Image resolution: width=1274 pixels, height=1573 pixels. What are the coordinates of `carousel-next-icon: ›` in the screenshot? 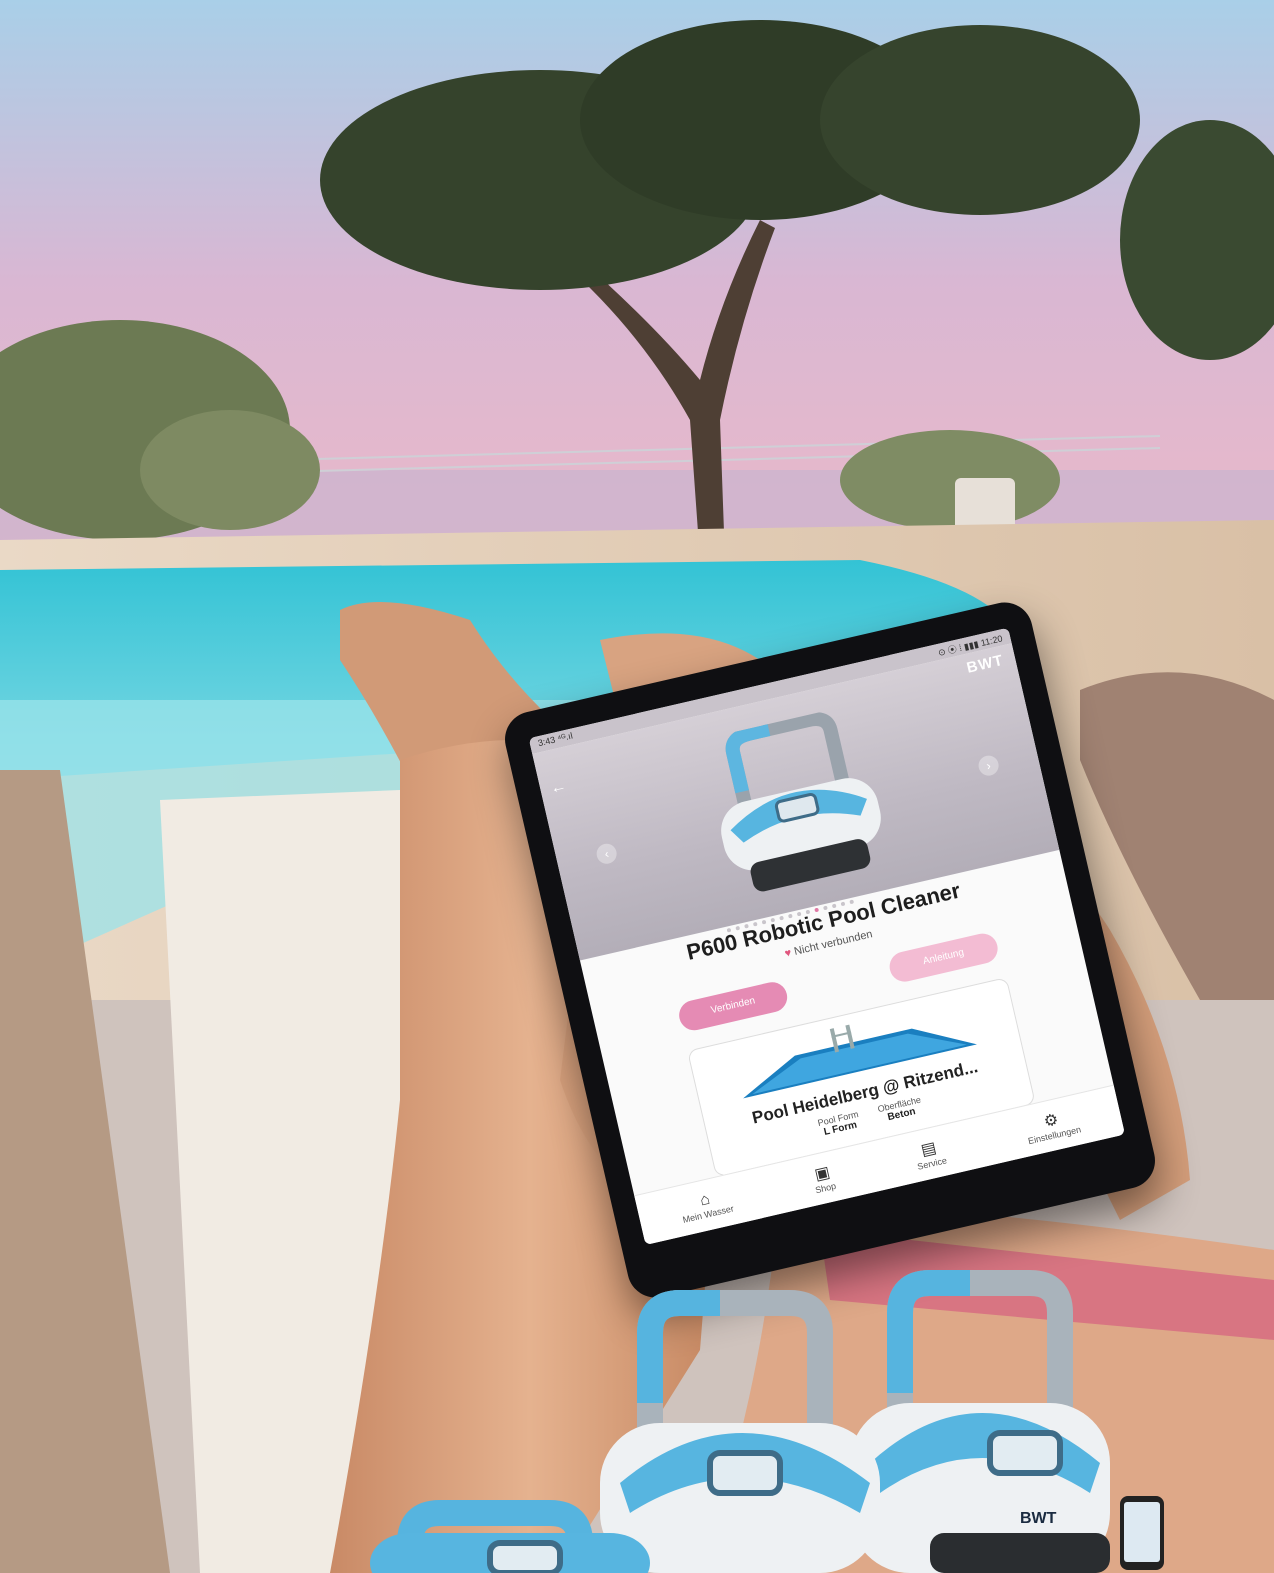 It's located at (988, 765).